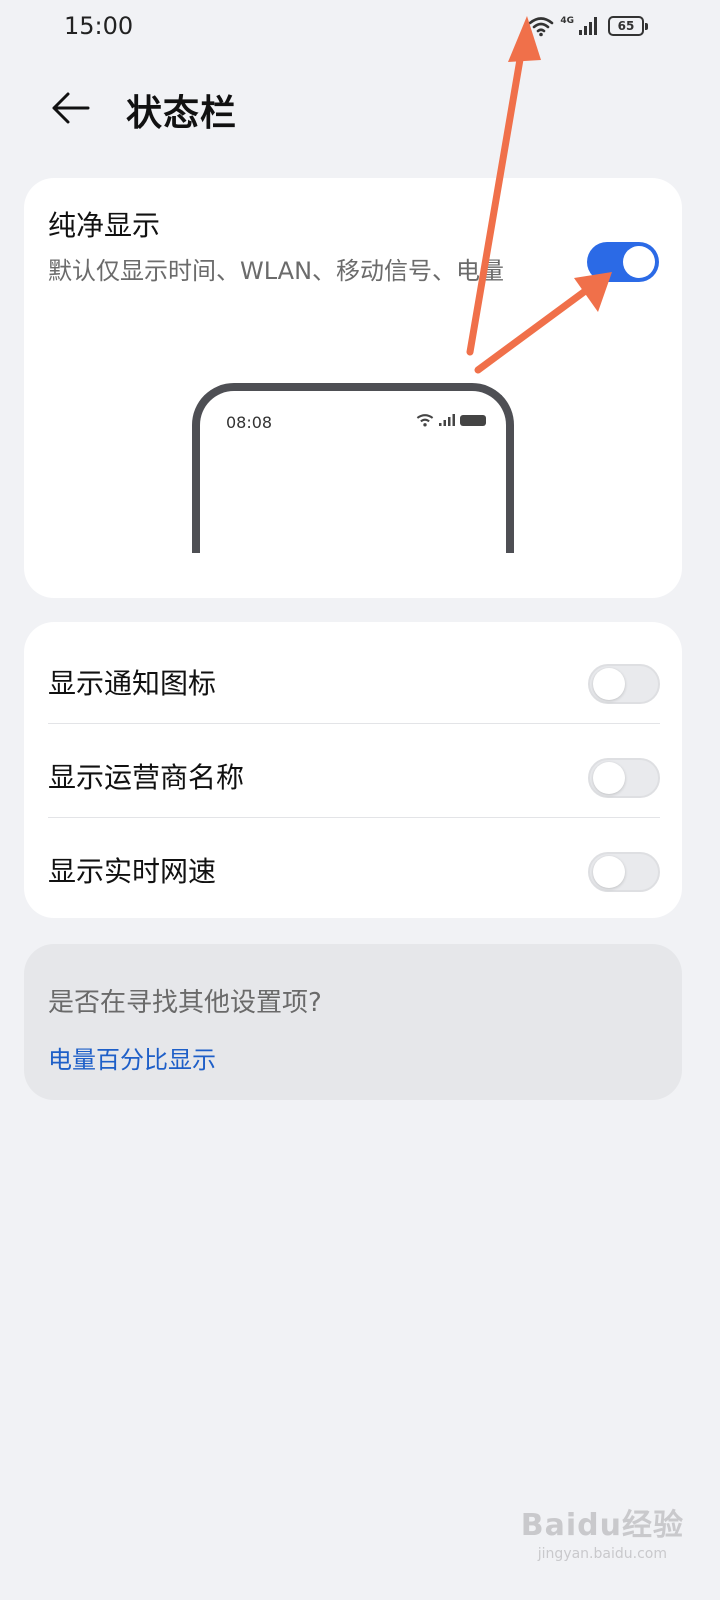 Image resolution: width=720 pixels, height=1600 pixels. Describe the element at coordinates (567, 21) in the screenshot. I see `network-type: 4G` at that location.